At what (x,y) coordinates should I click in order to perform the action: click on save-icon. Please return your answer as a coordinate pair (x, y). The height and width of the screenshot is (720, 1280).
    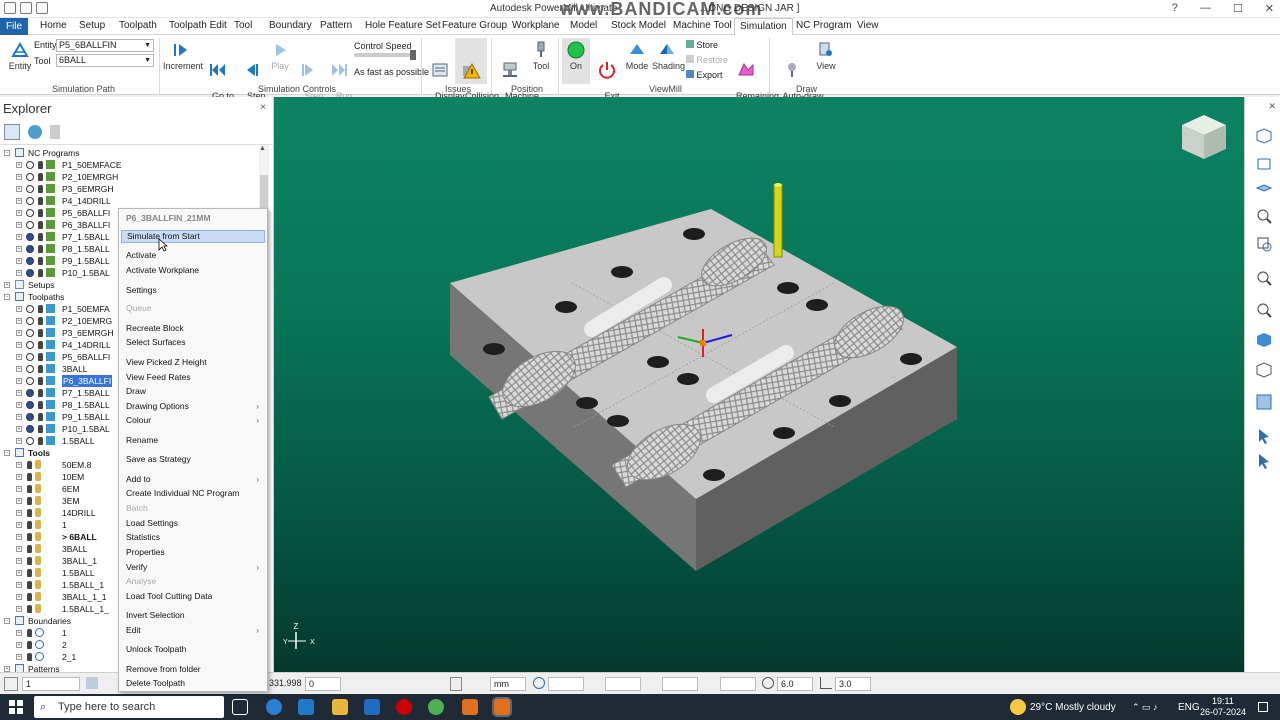
    Looking at the image, I should click on (10, 8).